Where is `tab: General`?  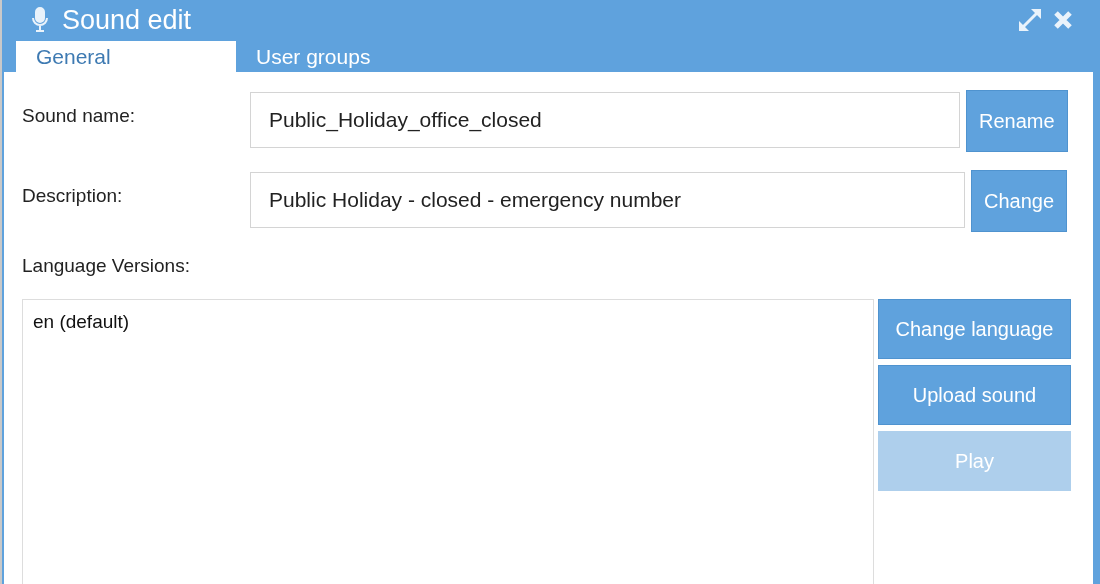
tab: General is located at coordinates (126, 56).